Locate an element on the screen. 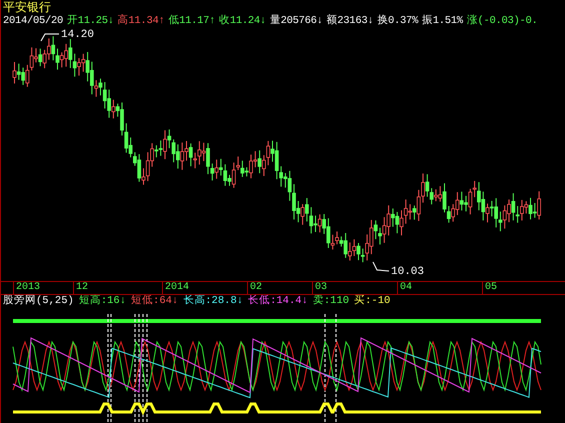 The height and width of the screenshot is (423, 565). quote-field: 涨(-0.03)-0. is located at coordinates (502, 21).